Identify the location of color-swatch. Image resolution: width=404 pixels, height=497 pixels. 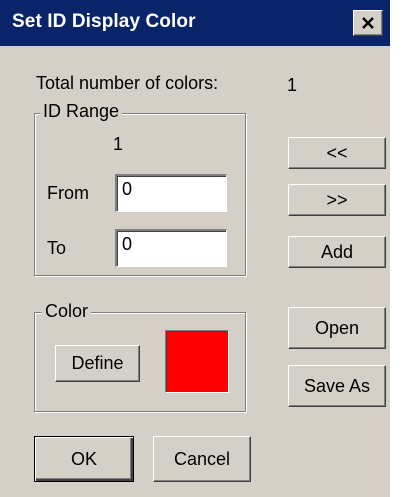
(197, 361).